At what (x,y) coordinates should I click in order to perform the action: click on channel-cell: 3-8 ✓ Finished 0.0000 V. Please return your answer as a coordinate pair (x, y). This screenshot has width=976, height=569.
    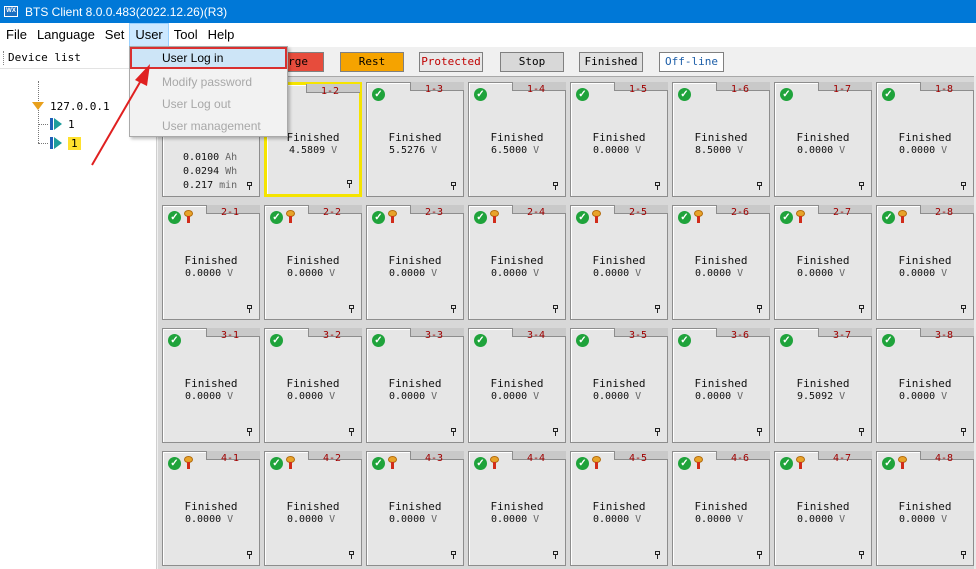
    Looking at the image, I should click on (925, 385).